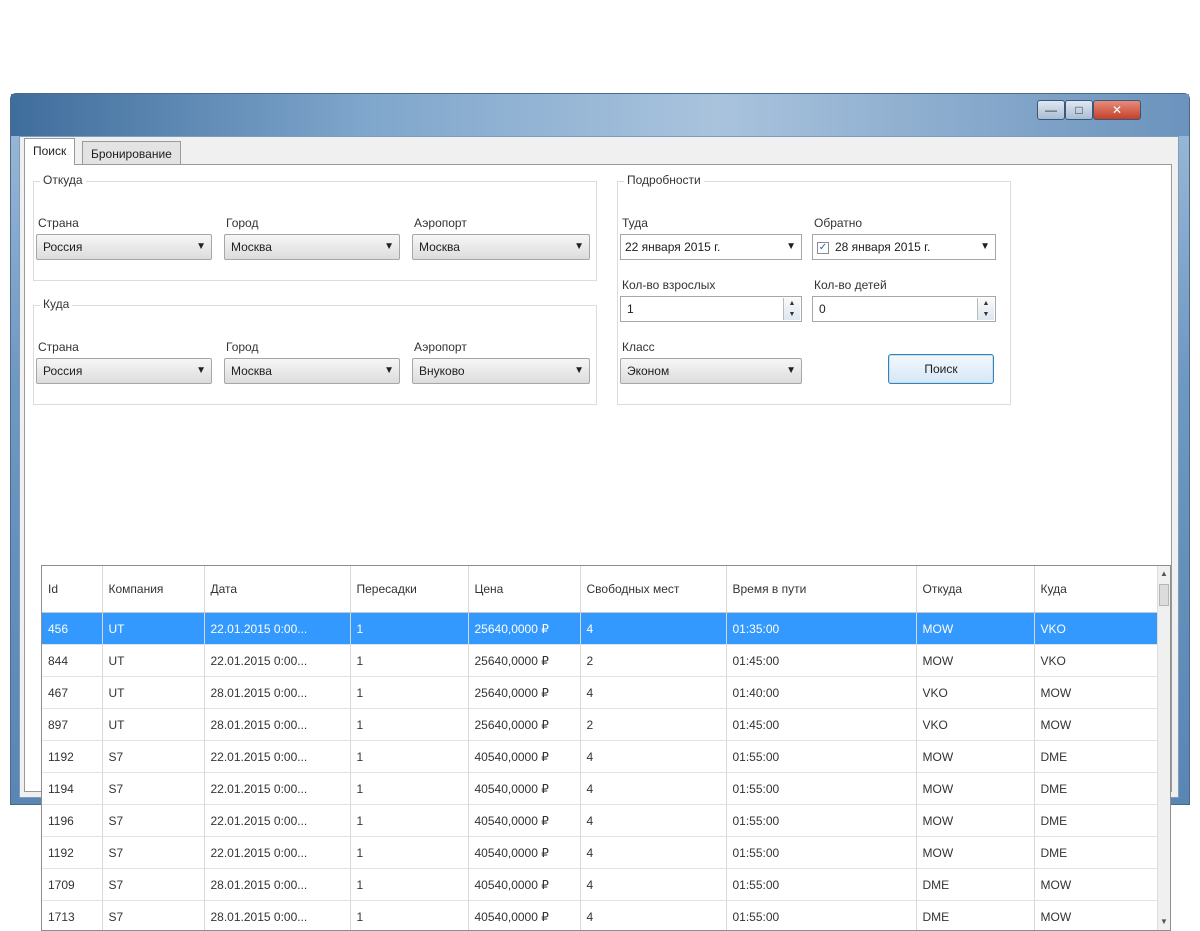 The image size is (1200, 931). Describe the element at coordinates (124, 371) in the screenshot. I see `to-country-select: Россия ▼` at that location.